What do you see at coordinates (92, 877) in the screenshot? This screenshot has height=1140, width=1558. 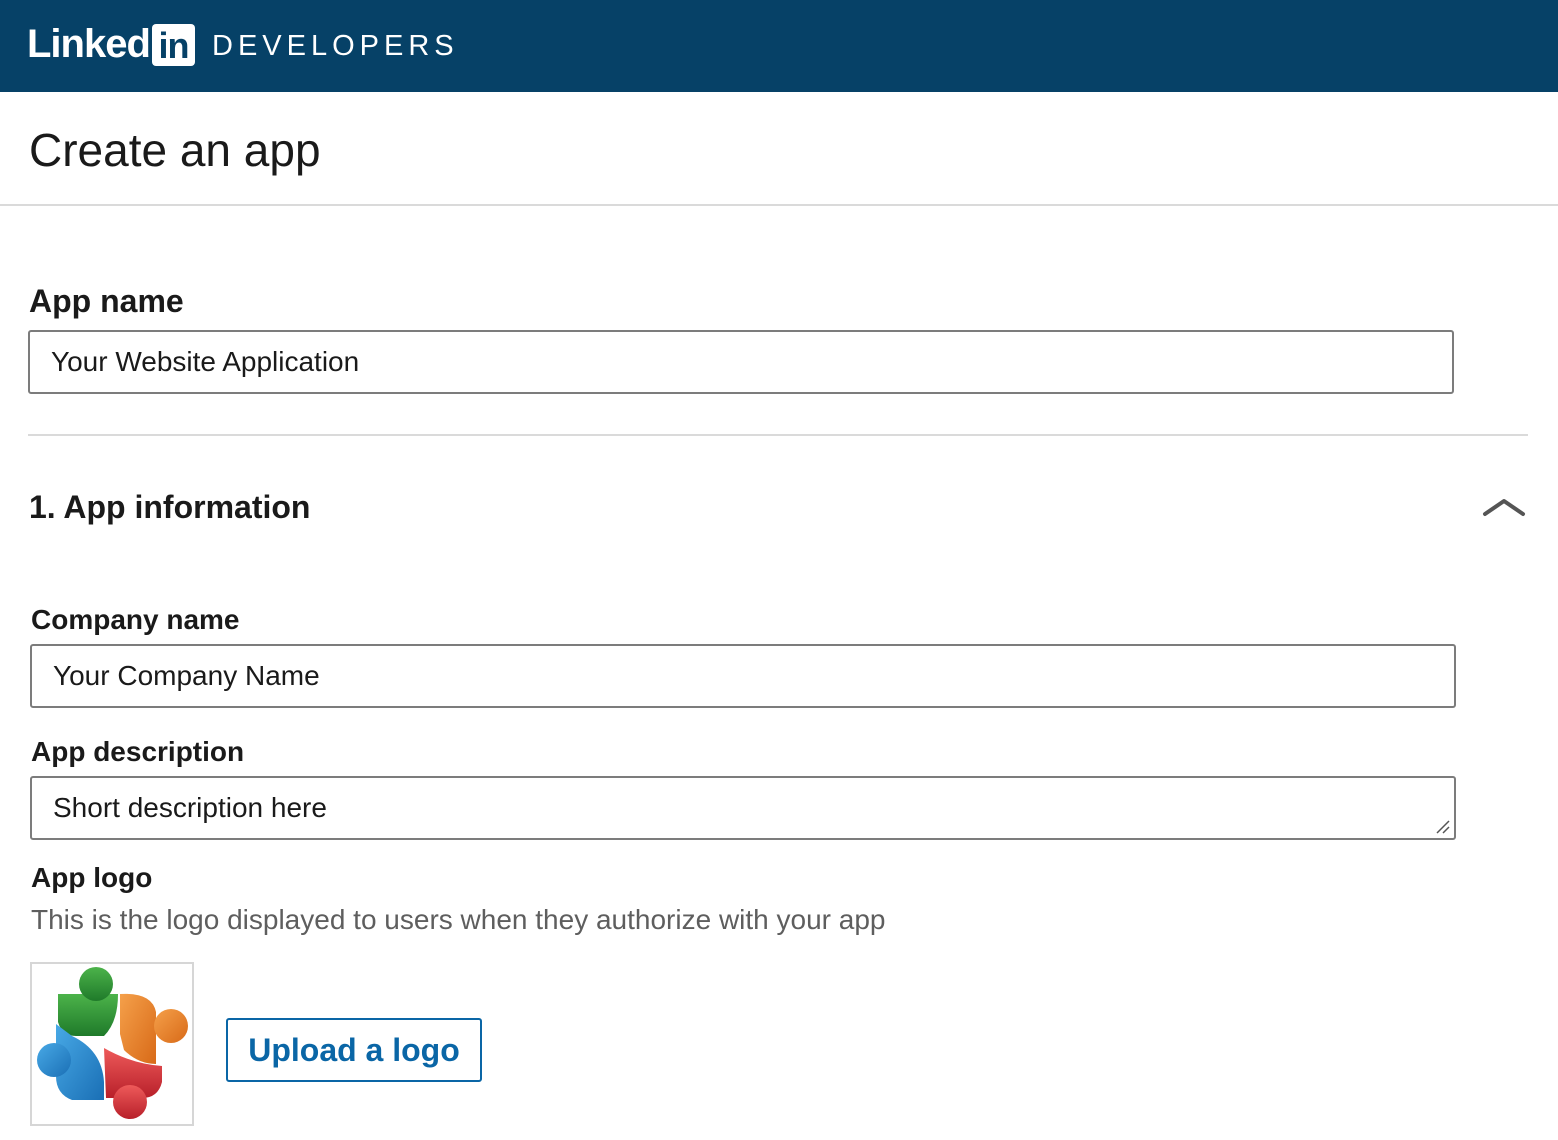 I see `app-logo-label: App logo` at bounding box center [92, 877].